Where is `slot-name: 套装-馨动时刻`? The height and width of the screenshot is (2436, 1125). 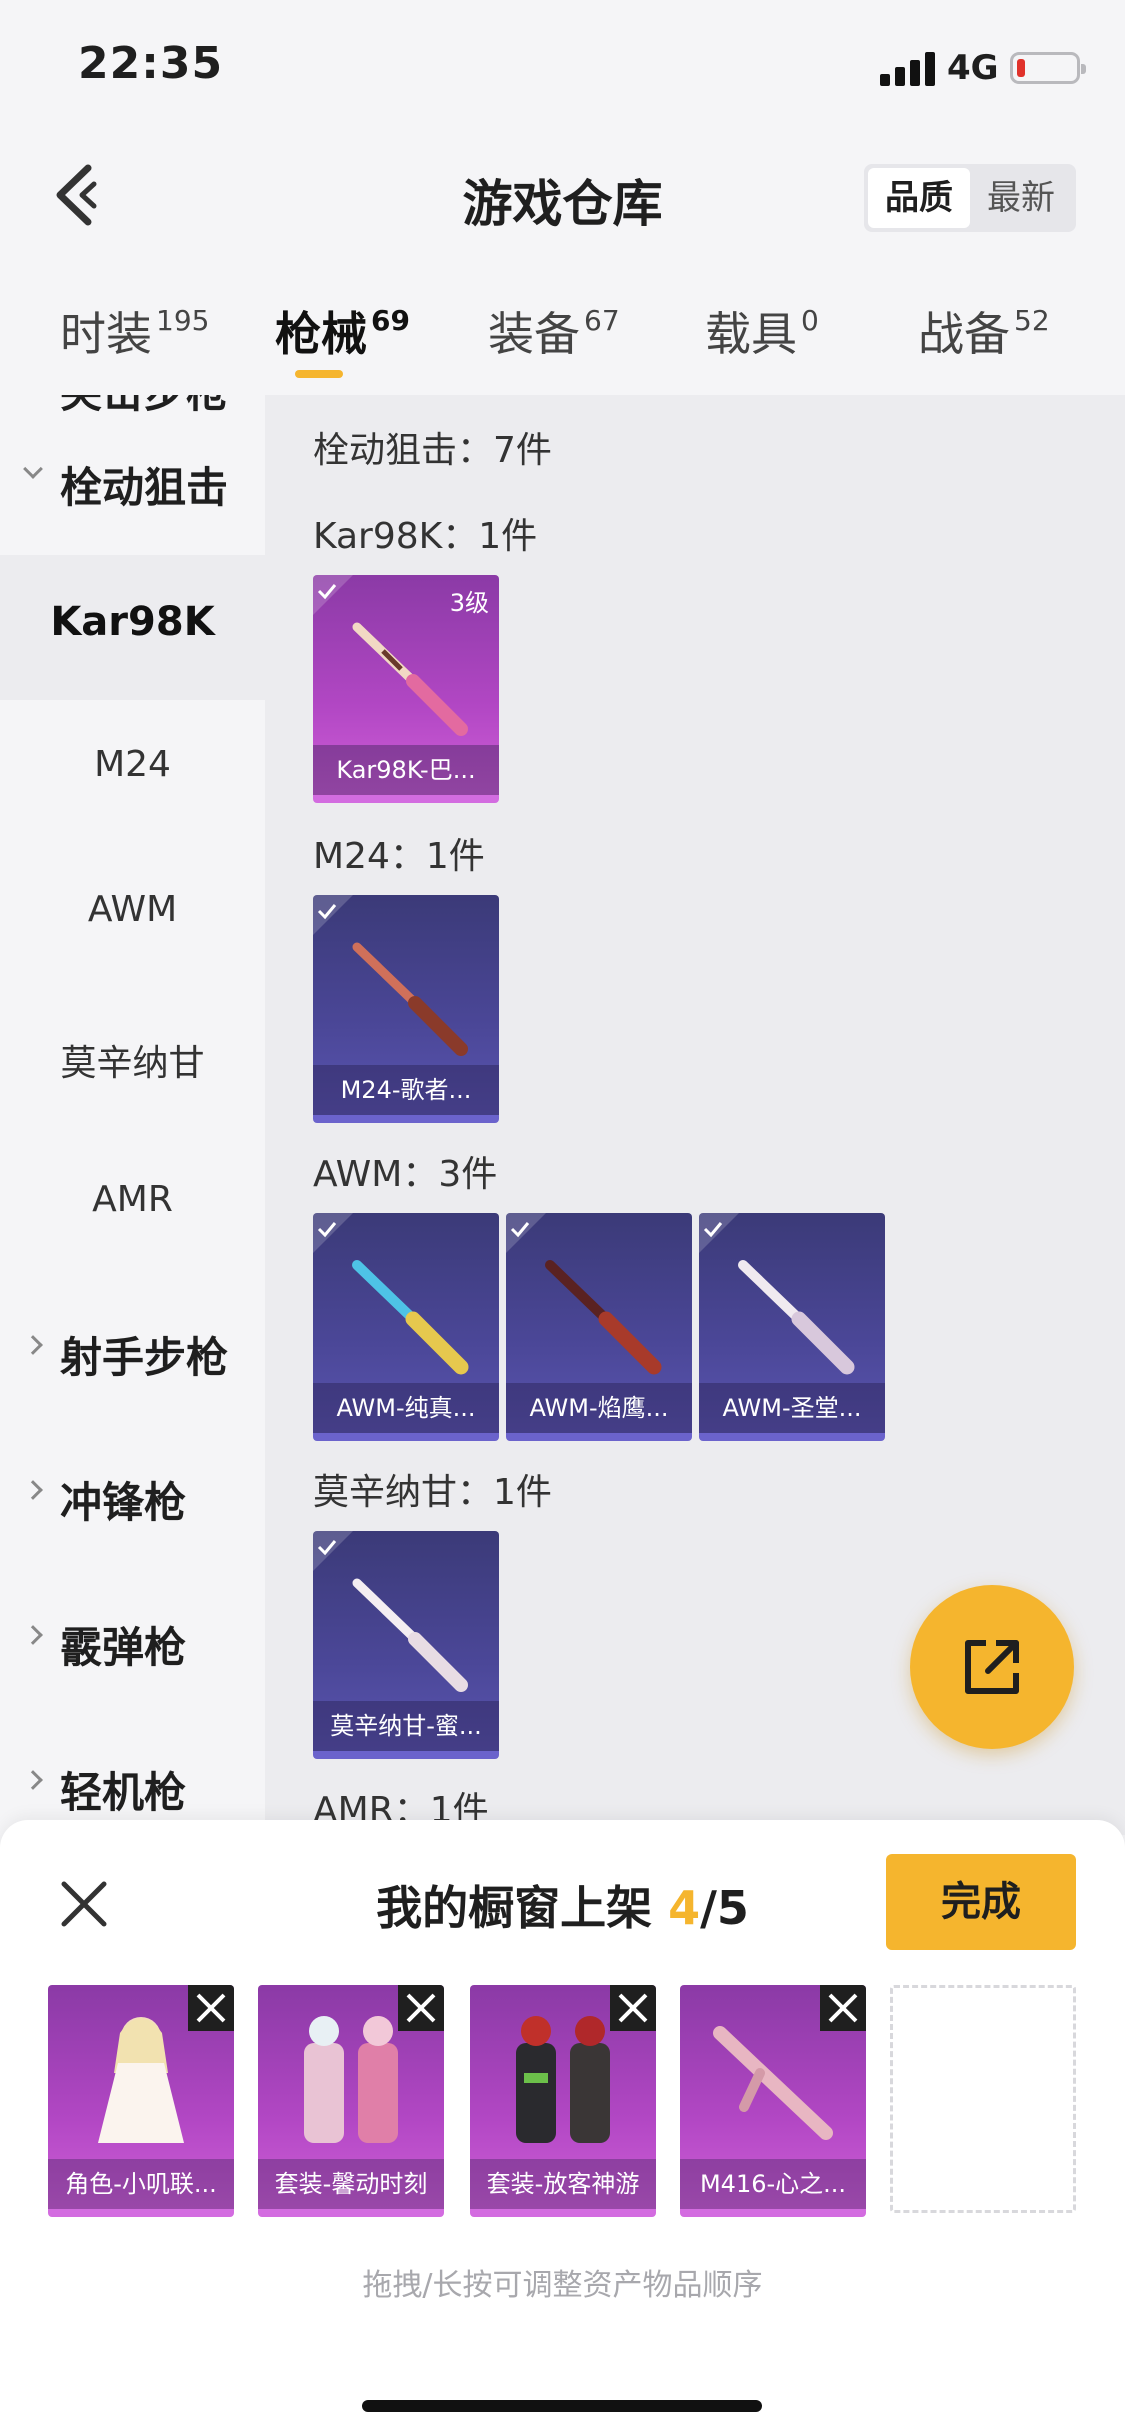 slot-name: 套装-馨动时刻 is located at coordinates (351, 2184).